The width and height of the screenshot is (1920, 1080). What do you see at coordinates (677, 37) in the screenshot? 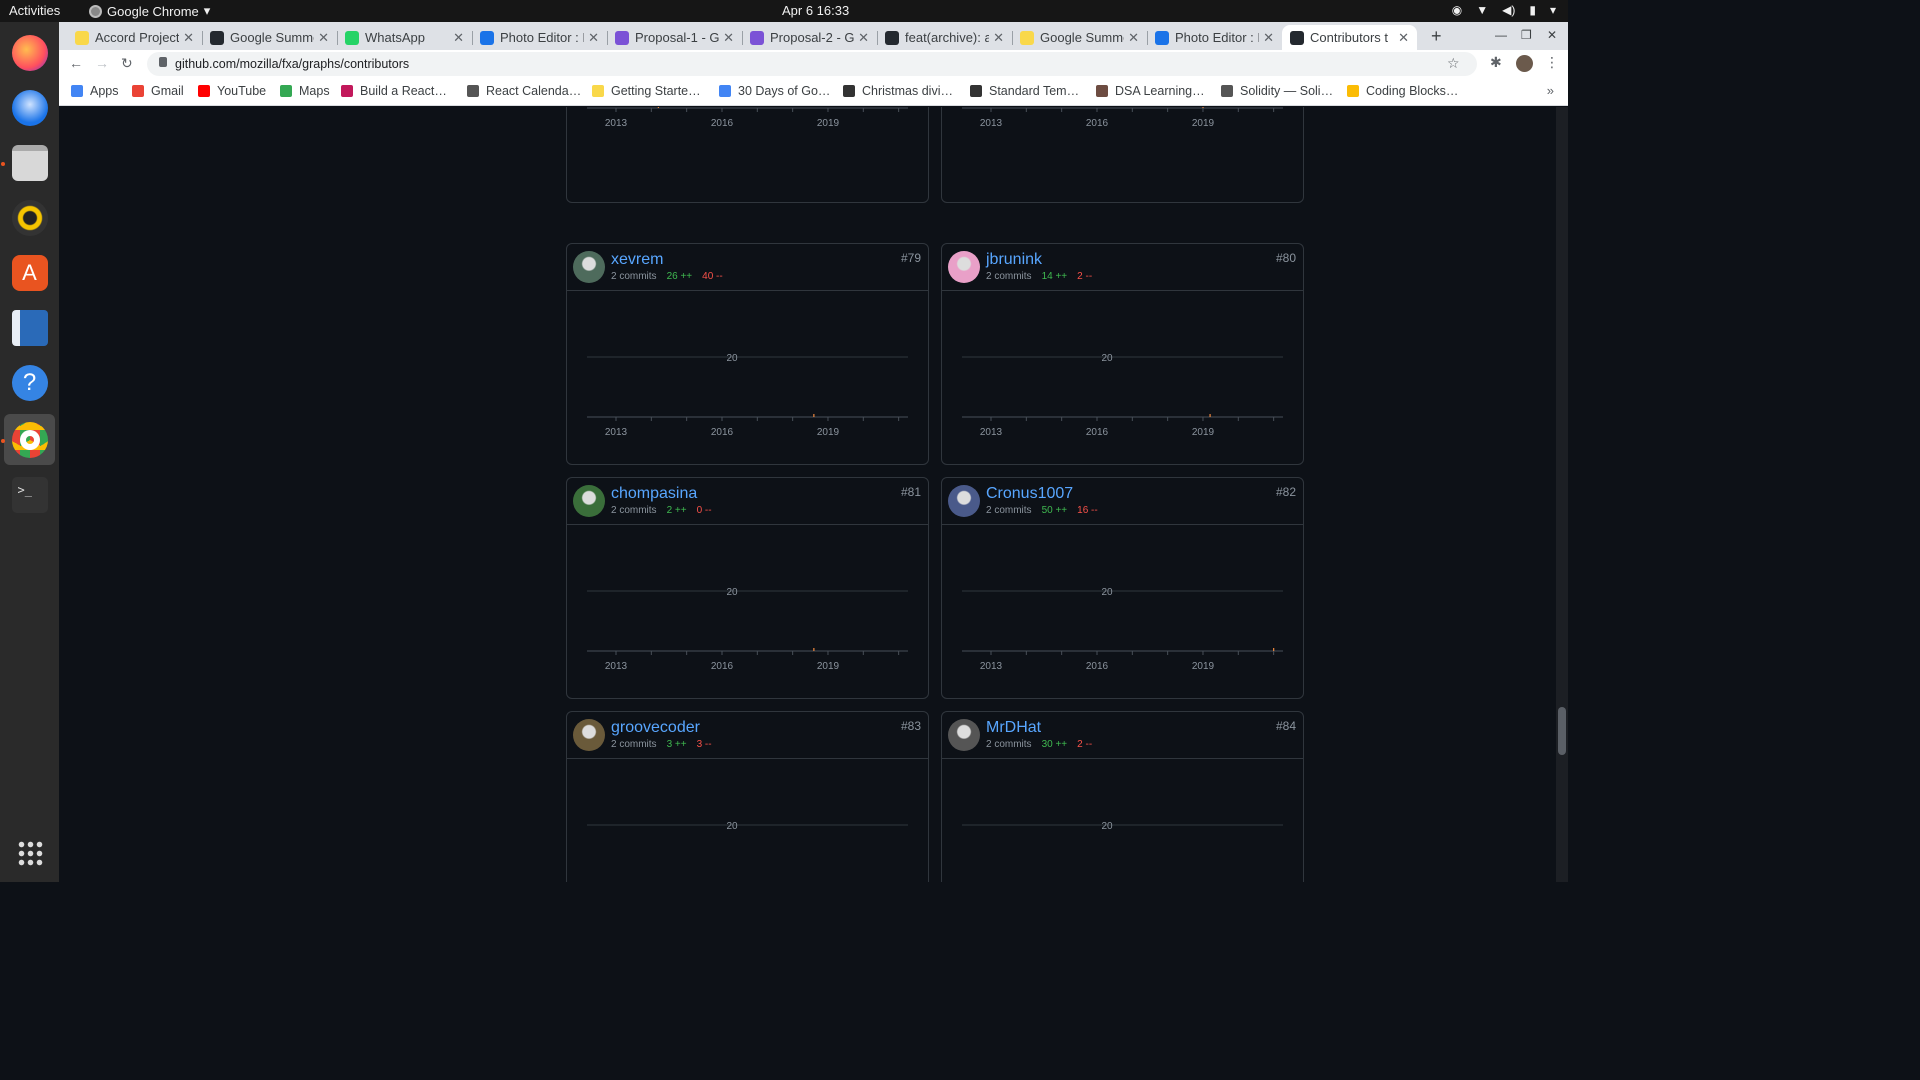
I see `tab-title: Proposal-1 - Go` at bounding box center [677, 37].